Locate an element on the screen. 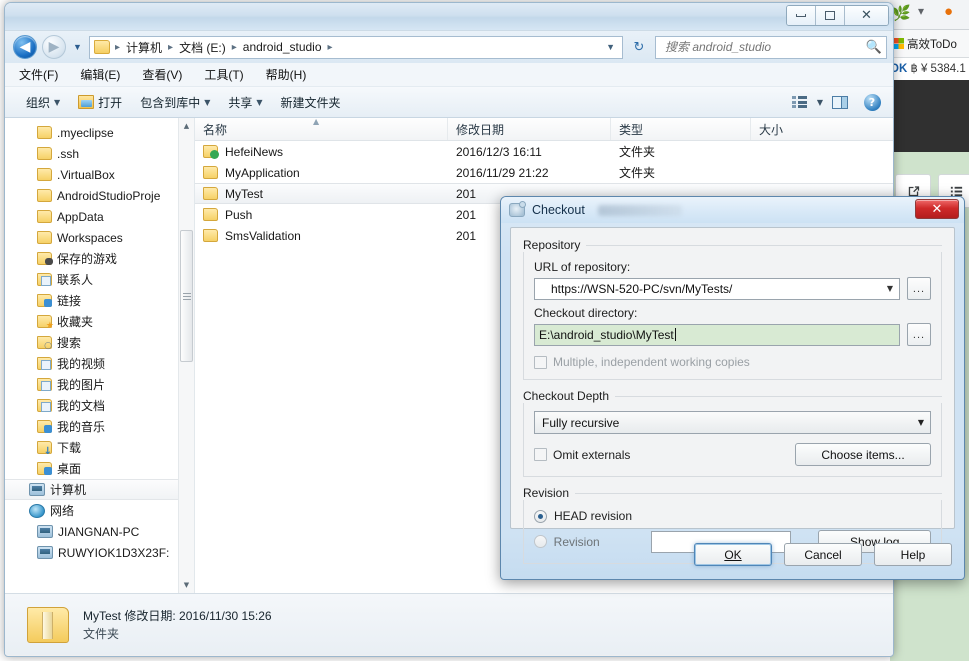  breadcrumb-dropdown-icon: ▼ is located at coordinates (612, 47).